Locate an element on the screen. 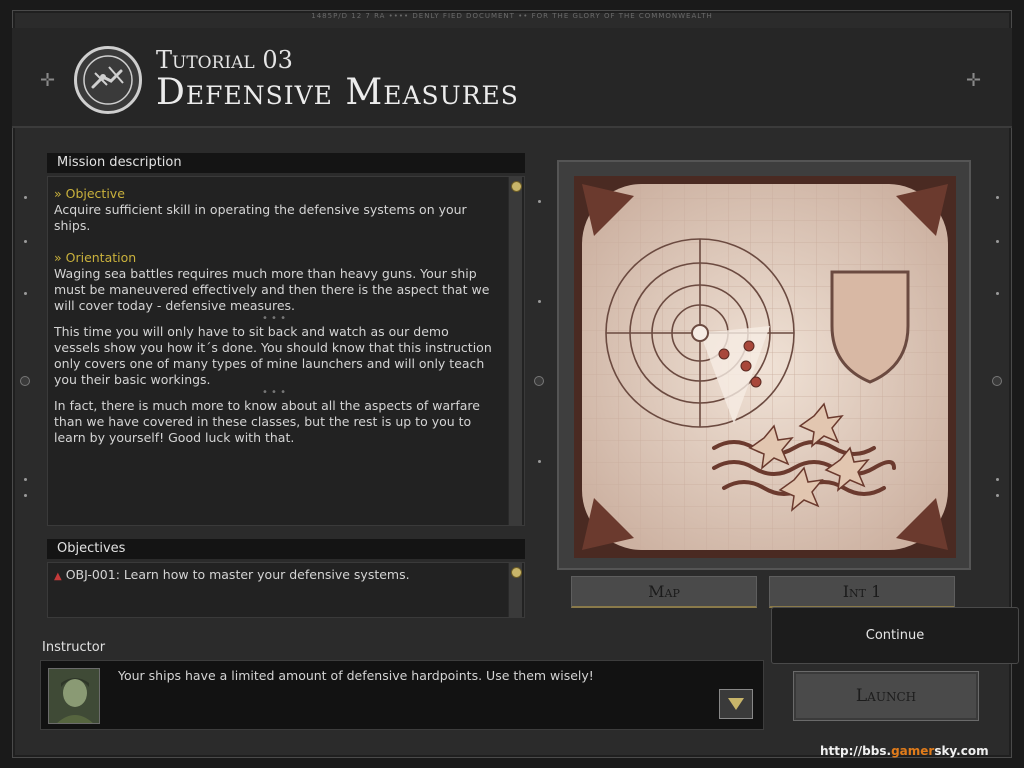 Image resolution: width=1024 pixels, height=768 pixels. triangle-down-icon is located at coordinates (736, 704).